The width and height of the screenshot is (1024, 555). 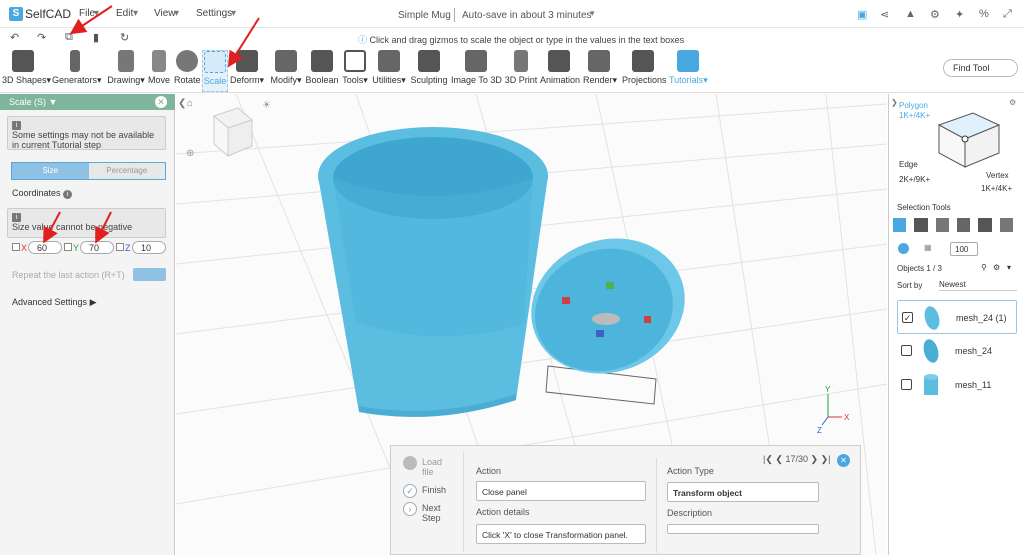 I want to click on object-row: ✓ mesh_24 (1), so click(x=957, y=317).